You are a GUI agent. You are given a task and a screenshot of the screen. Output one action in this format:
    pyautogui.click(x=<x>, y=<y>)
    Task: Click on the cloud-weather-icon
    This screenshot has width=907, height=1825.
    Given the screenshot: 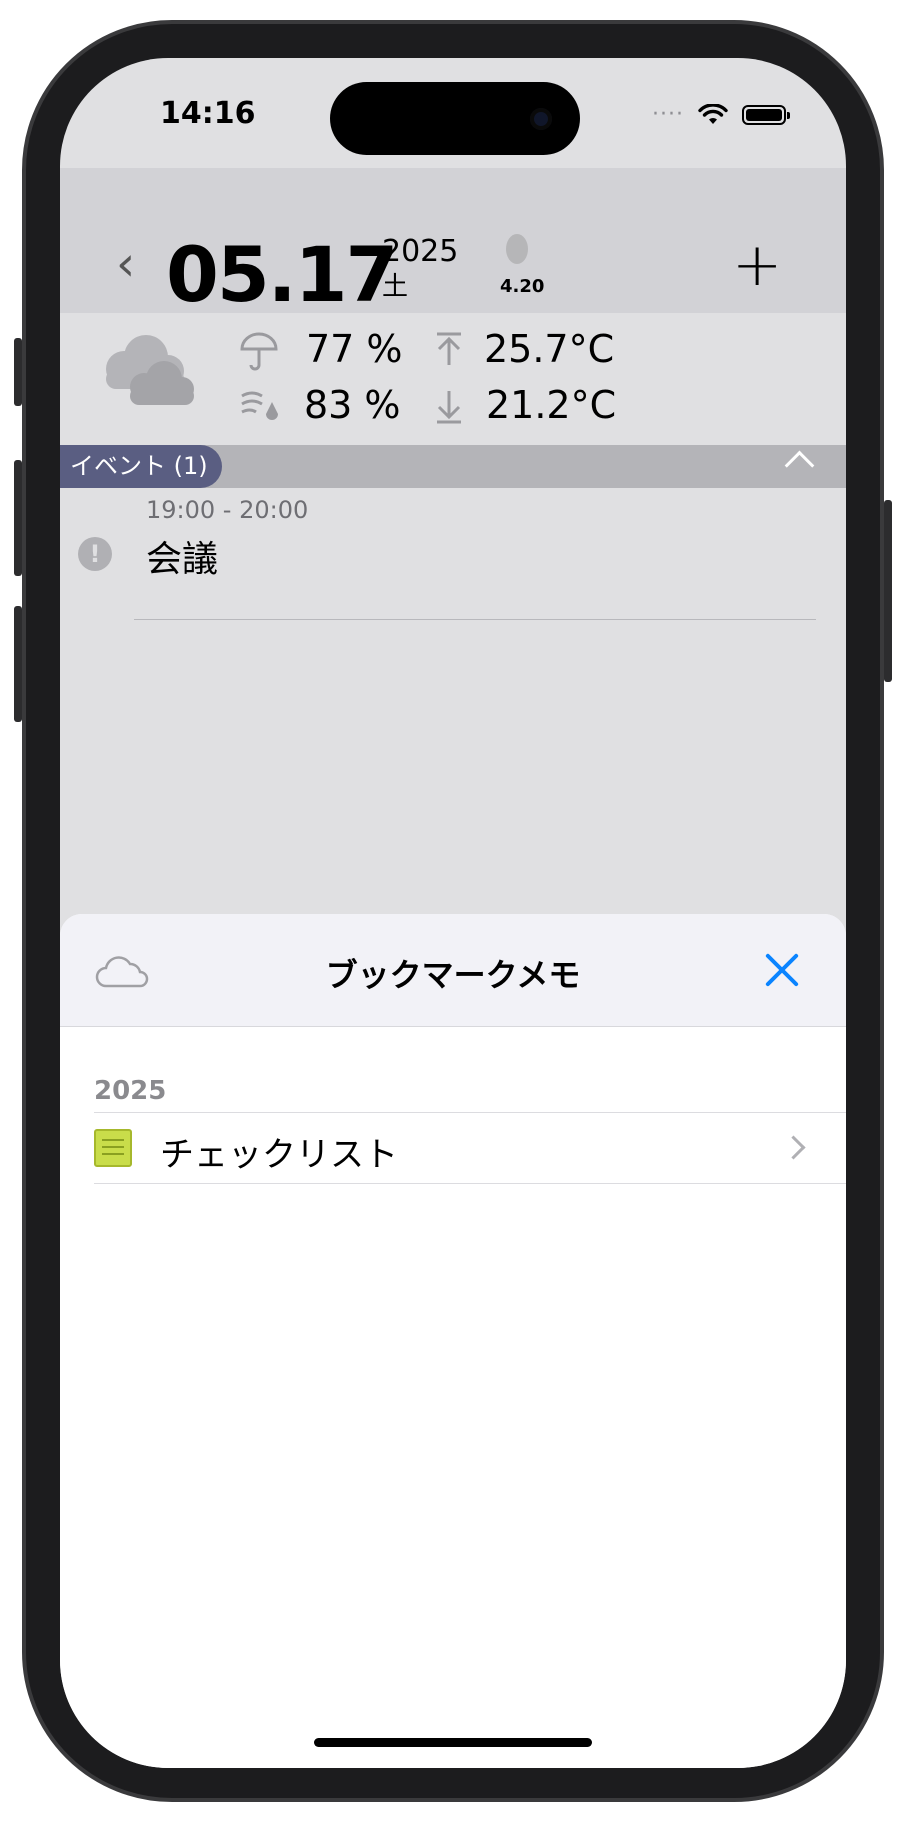 What is the action you would take?
    pyautogui.click(x=150, y=370)
    